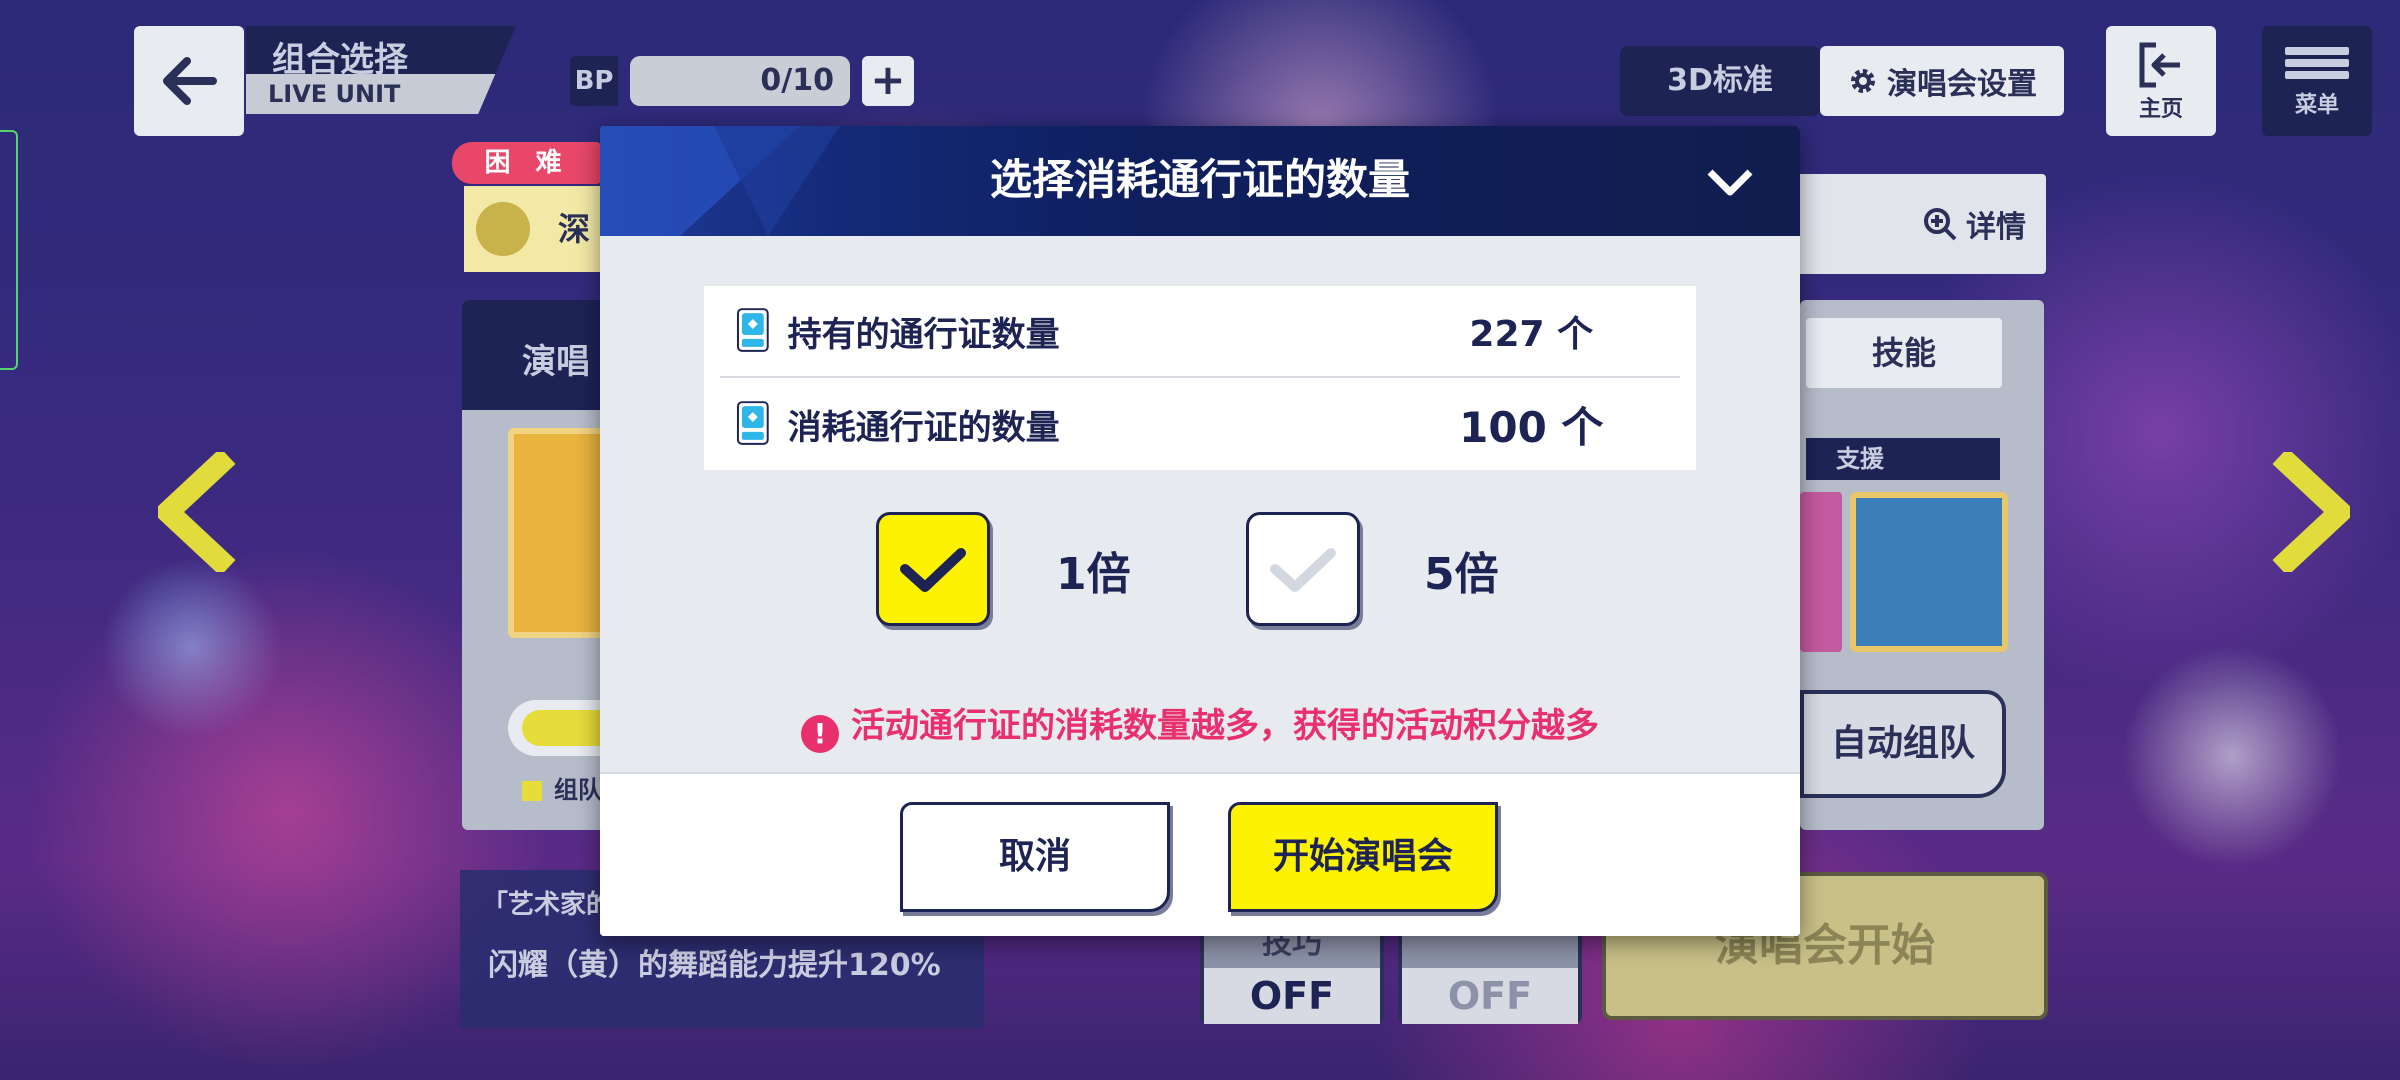 The height and width of the screenshot is (1080, 2400). I want to click on idol-card, so click(560, 533).